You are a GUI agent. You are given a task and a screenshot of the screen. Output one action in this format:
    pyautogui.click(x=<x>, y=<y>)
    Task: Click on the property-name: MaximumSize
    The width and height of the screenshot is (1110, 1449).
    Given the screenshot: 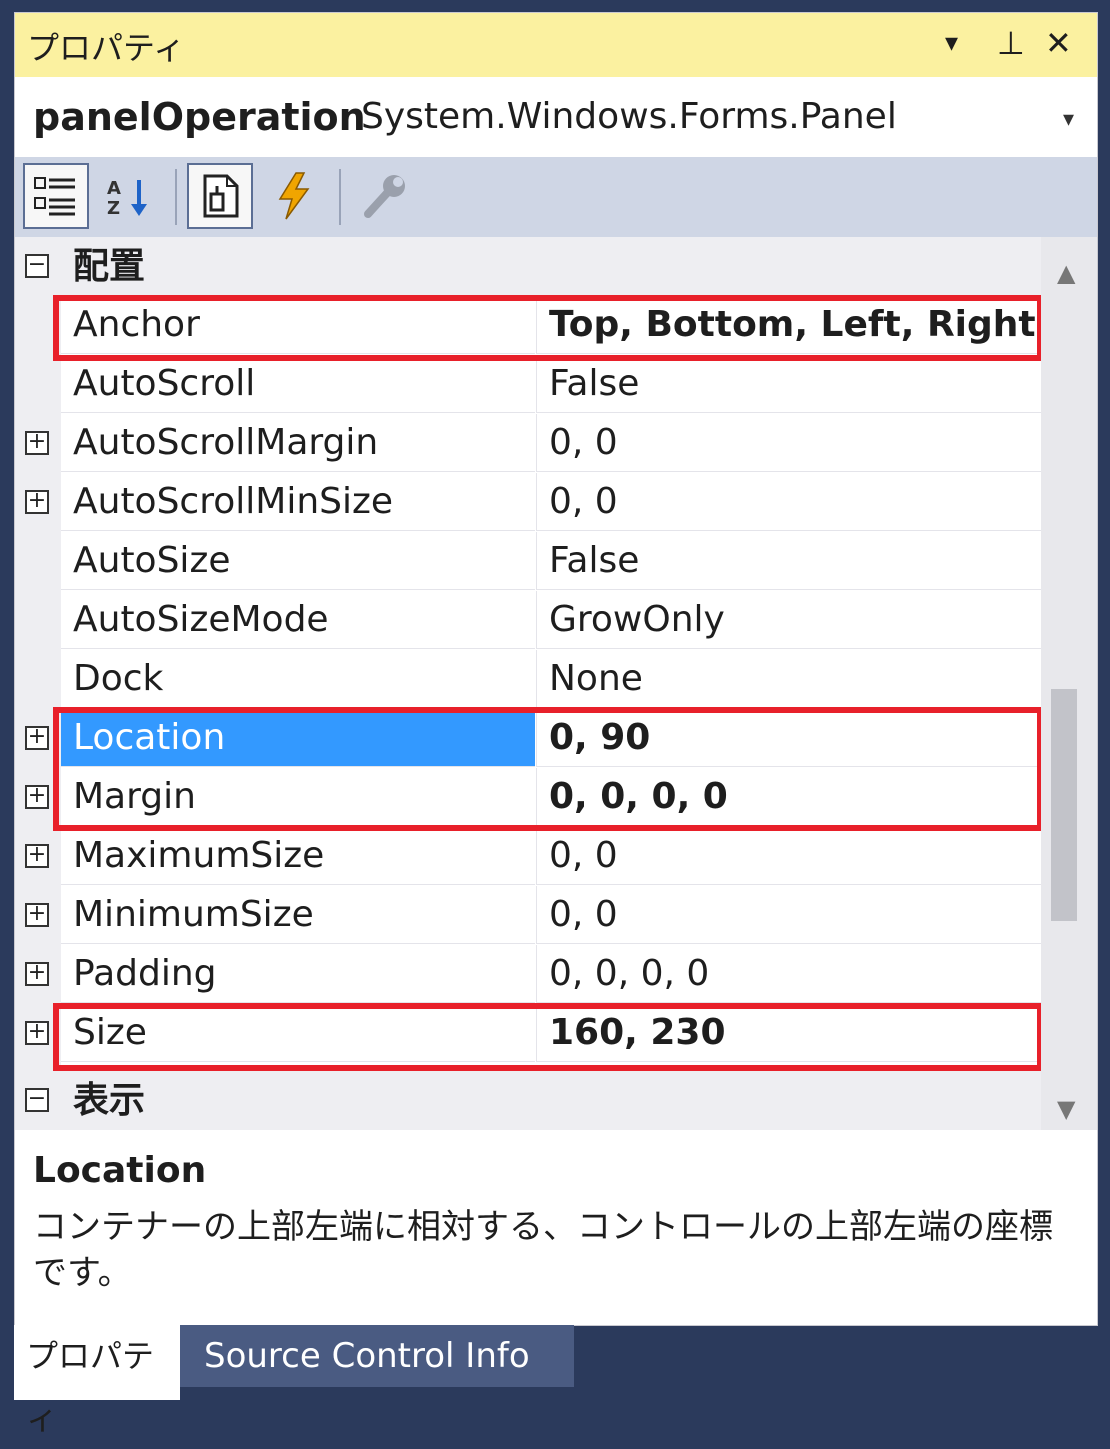 What is the action you would take?
    pyautogui.click(x=298, y=856)
    